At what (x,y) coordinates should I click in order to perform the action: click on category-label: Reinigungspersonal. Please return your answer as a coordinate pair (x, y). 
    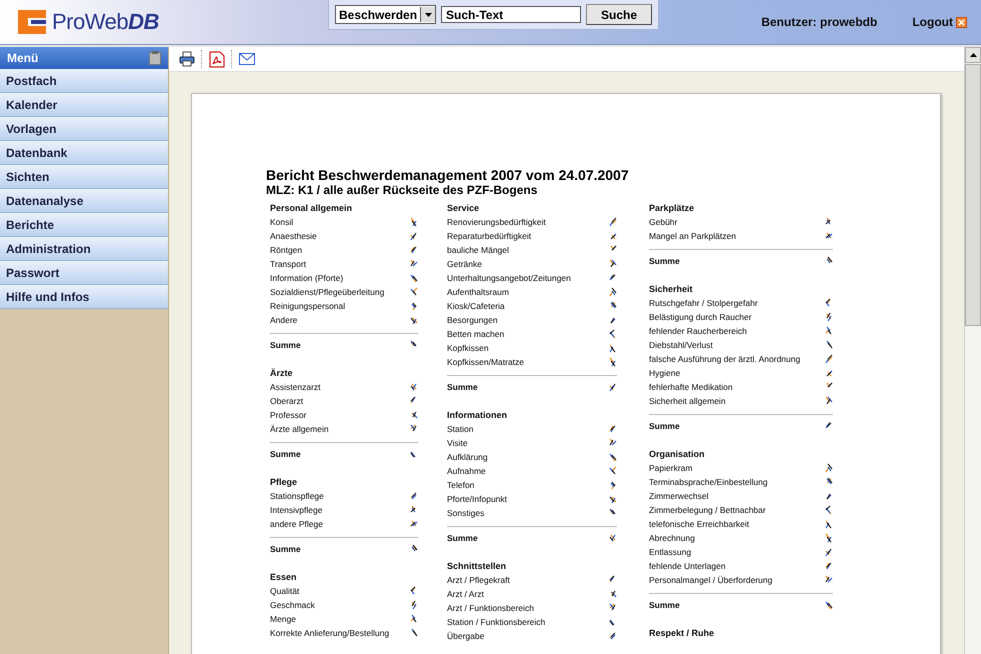
    Looking at the image, I should click on (308, 306).